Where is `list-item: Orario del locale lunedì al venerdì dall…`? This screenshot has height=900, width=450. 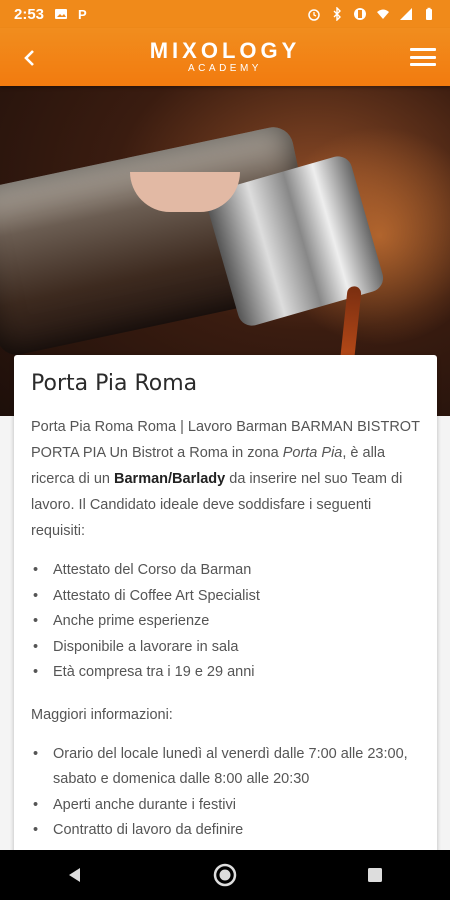 list-item: Orario del locale lunedì al venerdì dall… is located at coordinates (225, 767).